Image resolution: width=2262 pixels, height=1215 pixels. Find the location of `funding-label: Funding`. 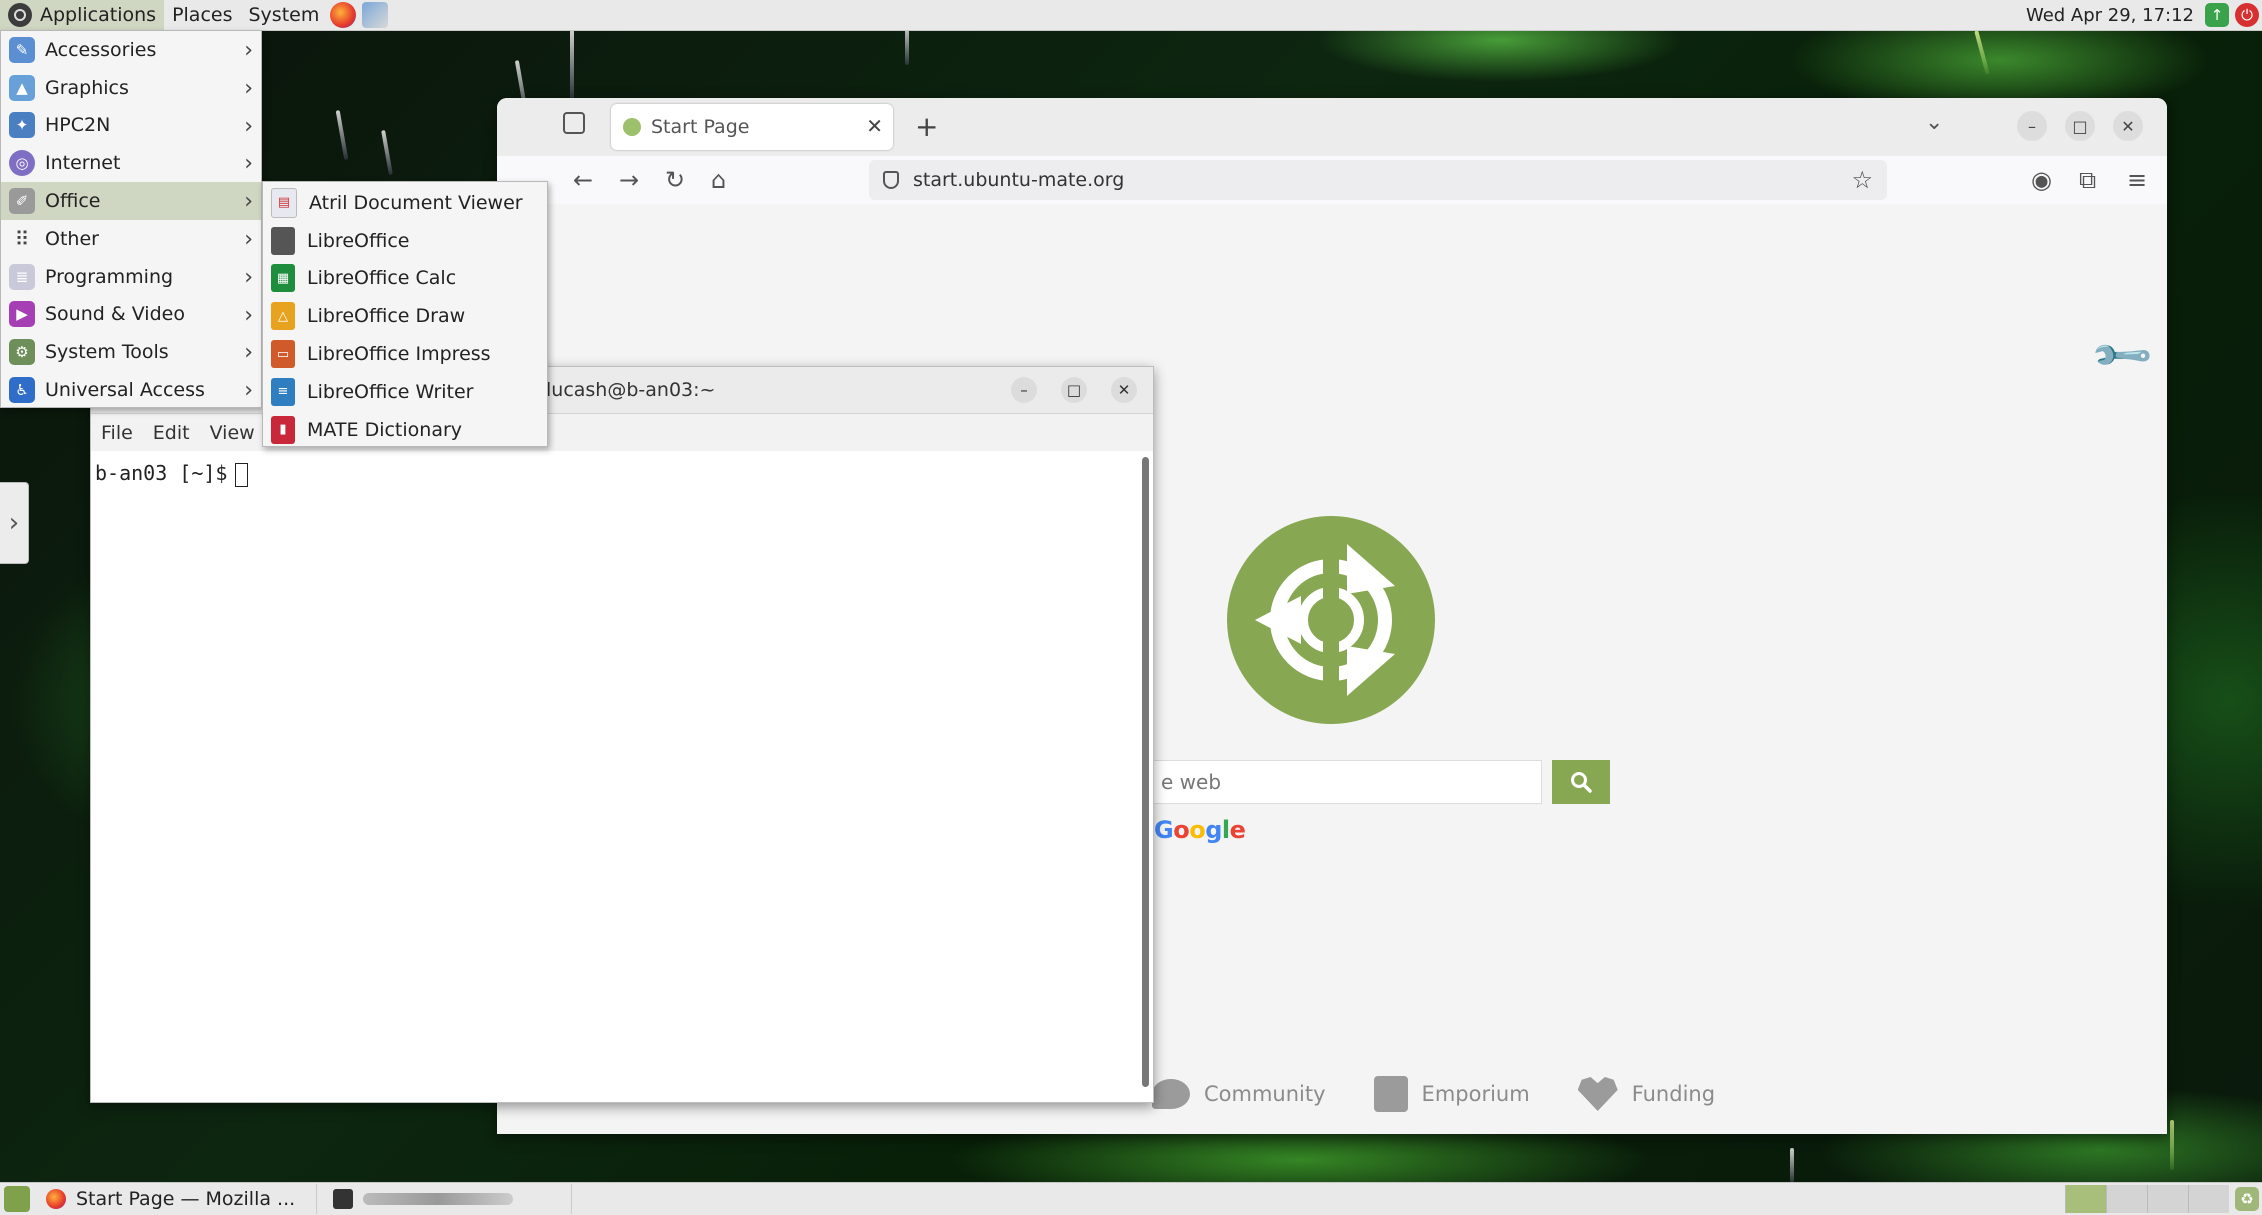

funding-label: Funding is located at coordinates (1673, 1094).